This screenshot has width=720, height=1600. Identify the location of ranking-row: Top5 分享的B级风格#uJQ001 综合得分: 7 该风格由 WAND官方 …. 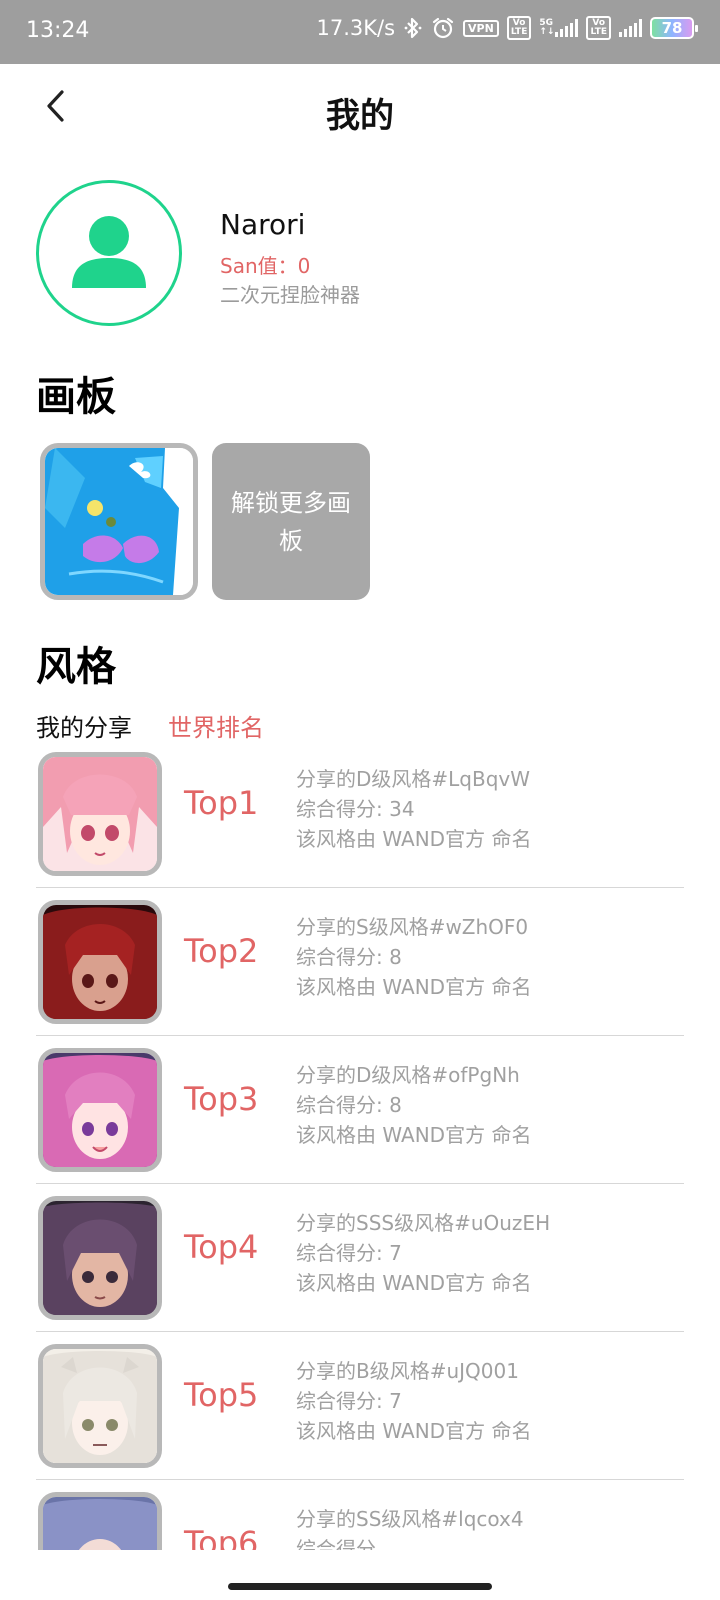
(360, 1406).